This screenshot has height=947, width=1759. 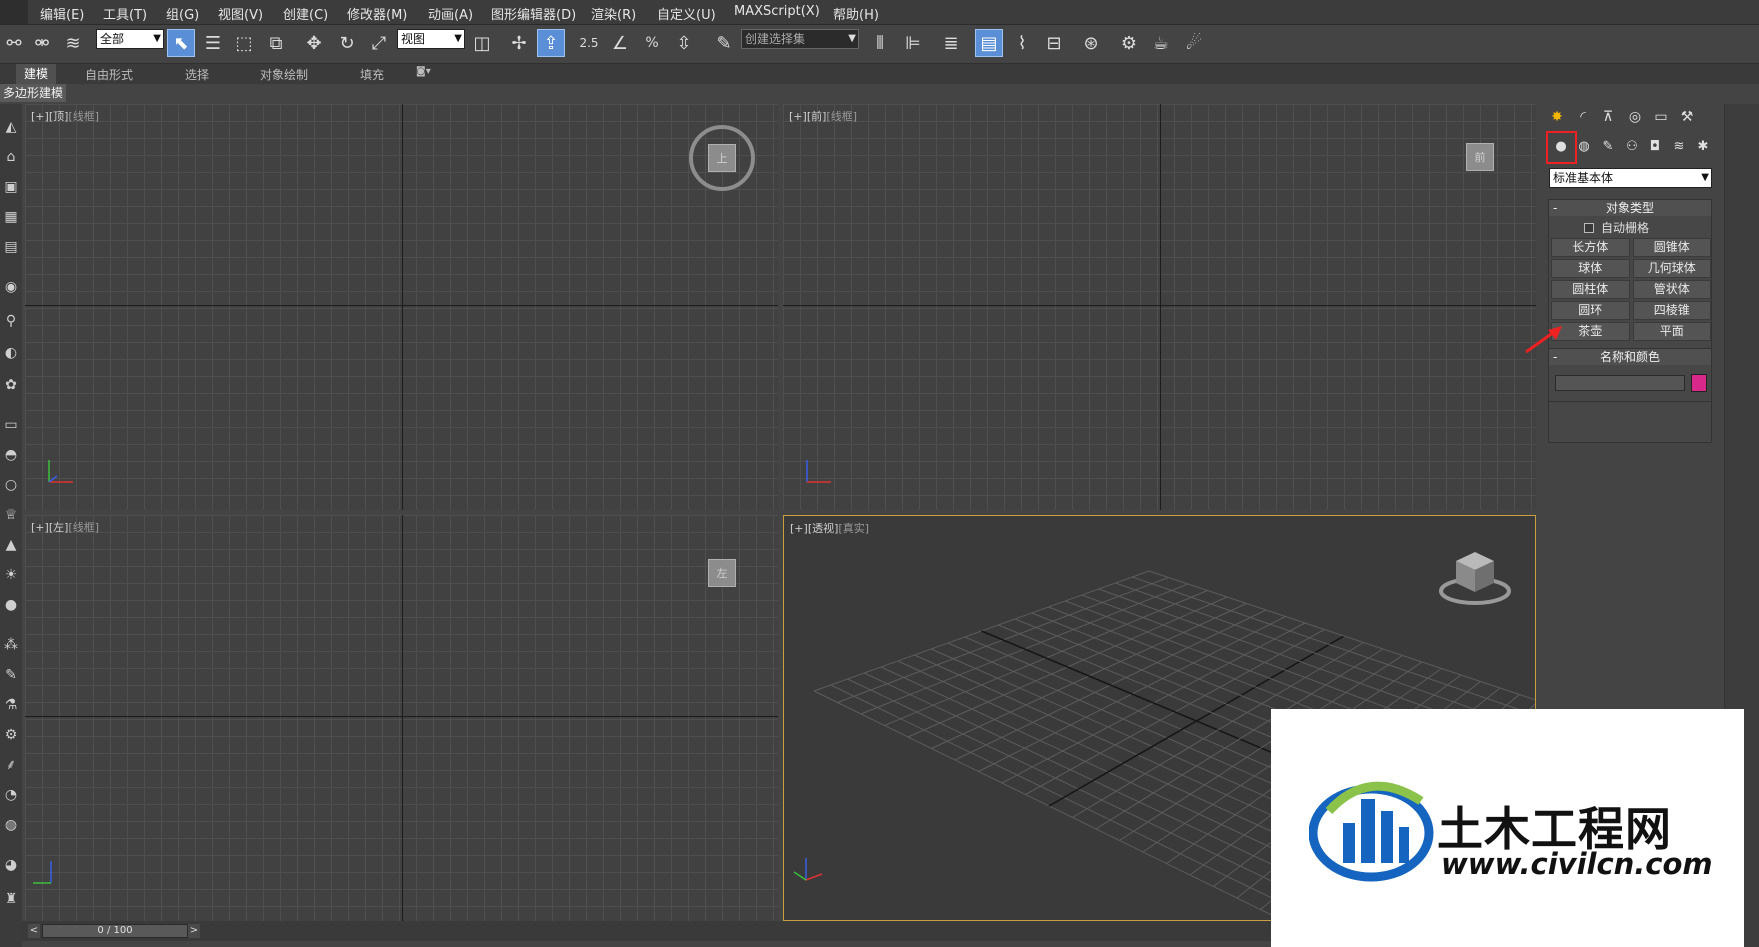 I want to click on geosphere-button: 几何球体, so click(x=1671, y=268).